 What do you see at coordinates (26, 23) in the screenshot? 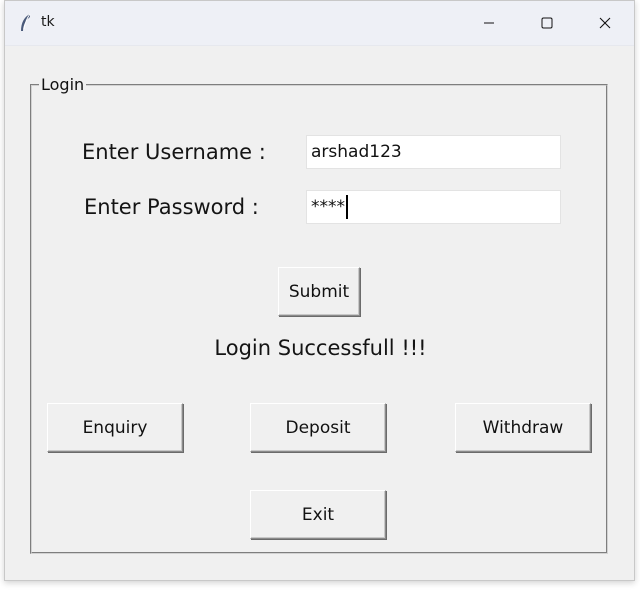
I see `feather-icon` at bounding box center [26, 23].